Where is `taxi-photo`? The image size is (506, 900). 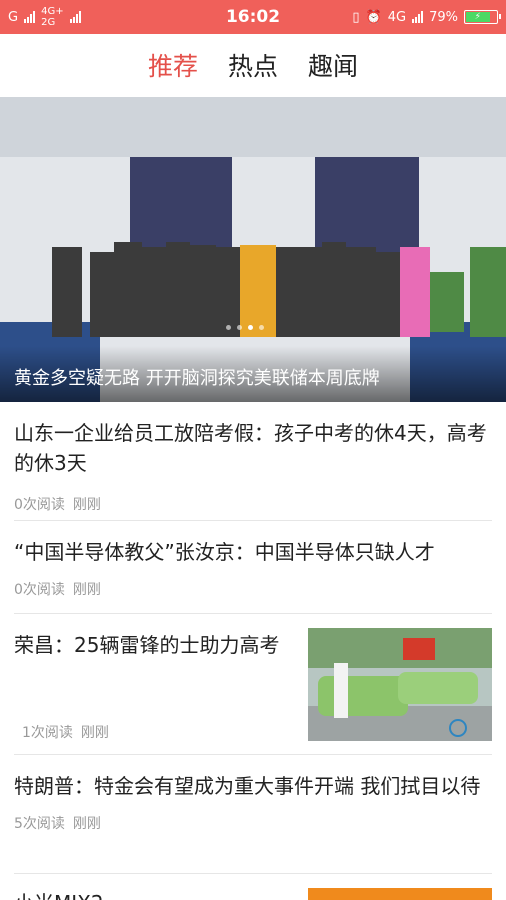
taxi-photo is located at coordinates (400, 684).